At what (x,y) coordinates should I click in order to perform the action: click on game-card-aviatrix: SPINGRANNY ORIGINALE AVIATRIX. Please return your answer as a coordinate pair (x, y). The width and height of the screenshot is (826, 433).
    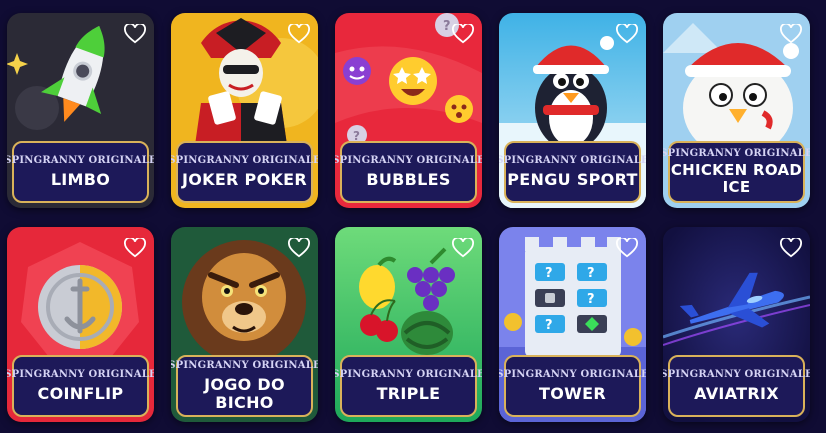
    Looking at the image, I should click on (736, 324).